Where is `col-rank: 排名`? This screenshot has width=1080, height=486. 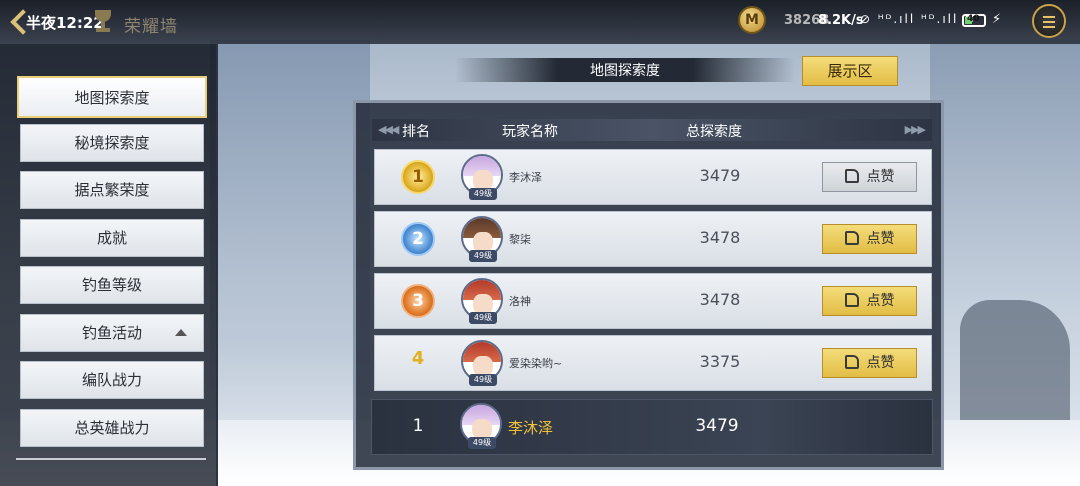 col-rank: 排名 is located at coordinates (416, 132).